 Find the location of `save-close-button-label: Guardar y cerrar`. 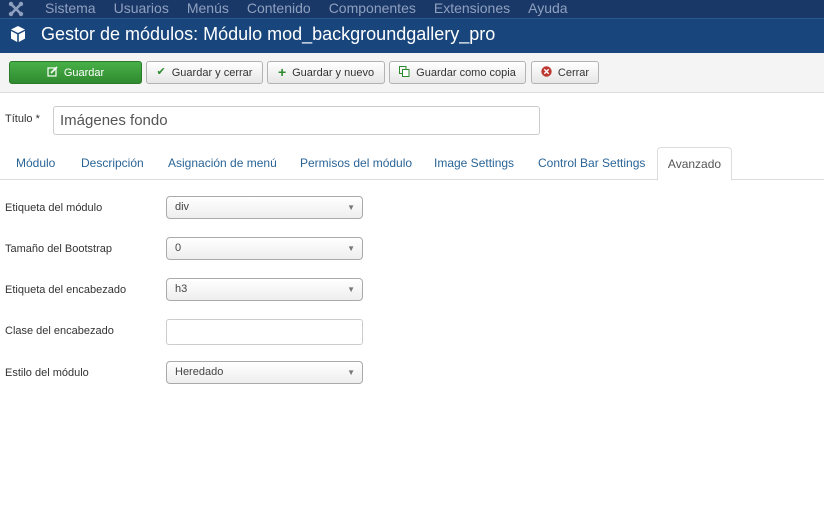

save-close-button-label: Guardar y cerrar is located at coordinates (212, 72).